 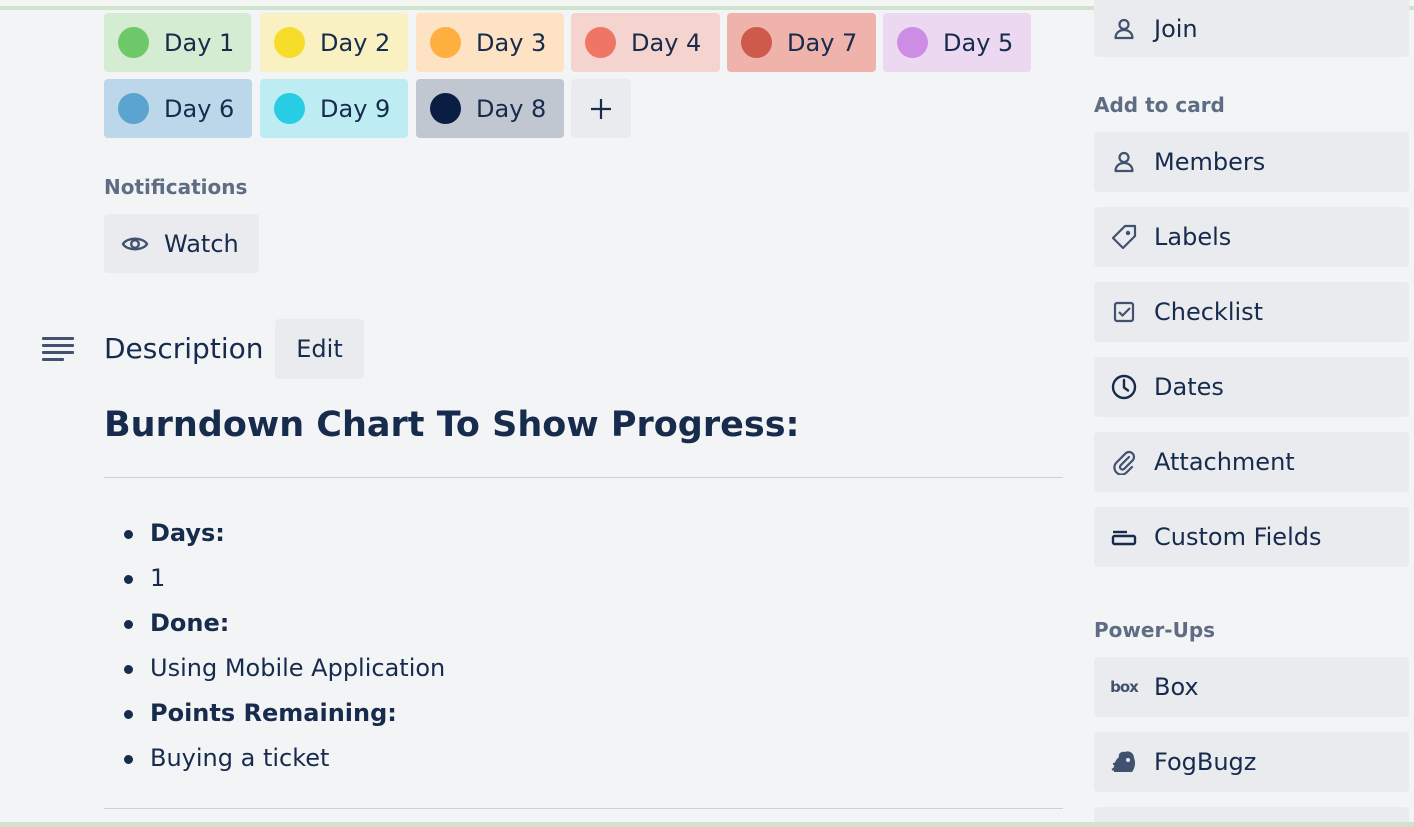 I want to click on label-chip: Day 1, so click(x=177, y=42).